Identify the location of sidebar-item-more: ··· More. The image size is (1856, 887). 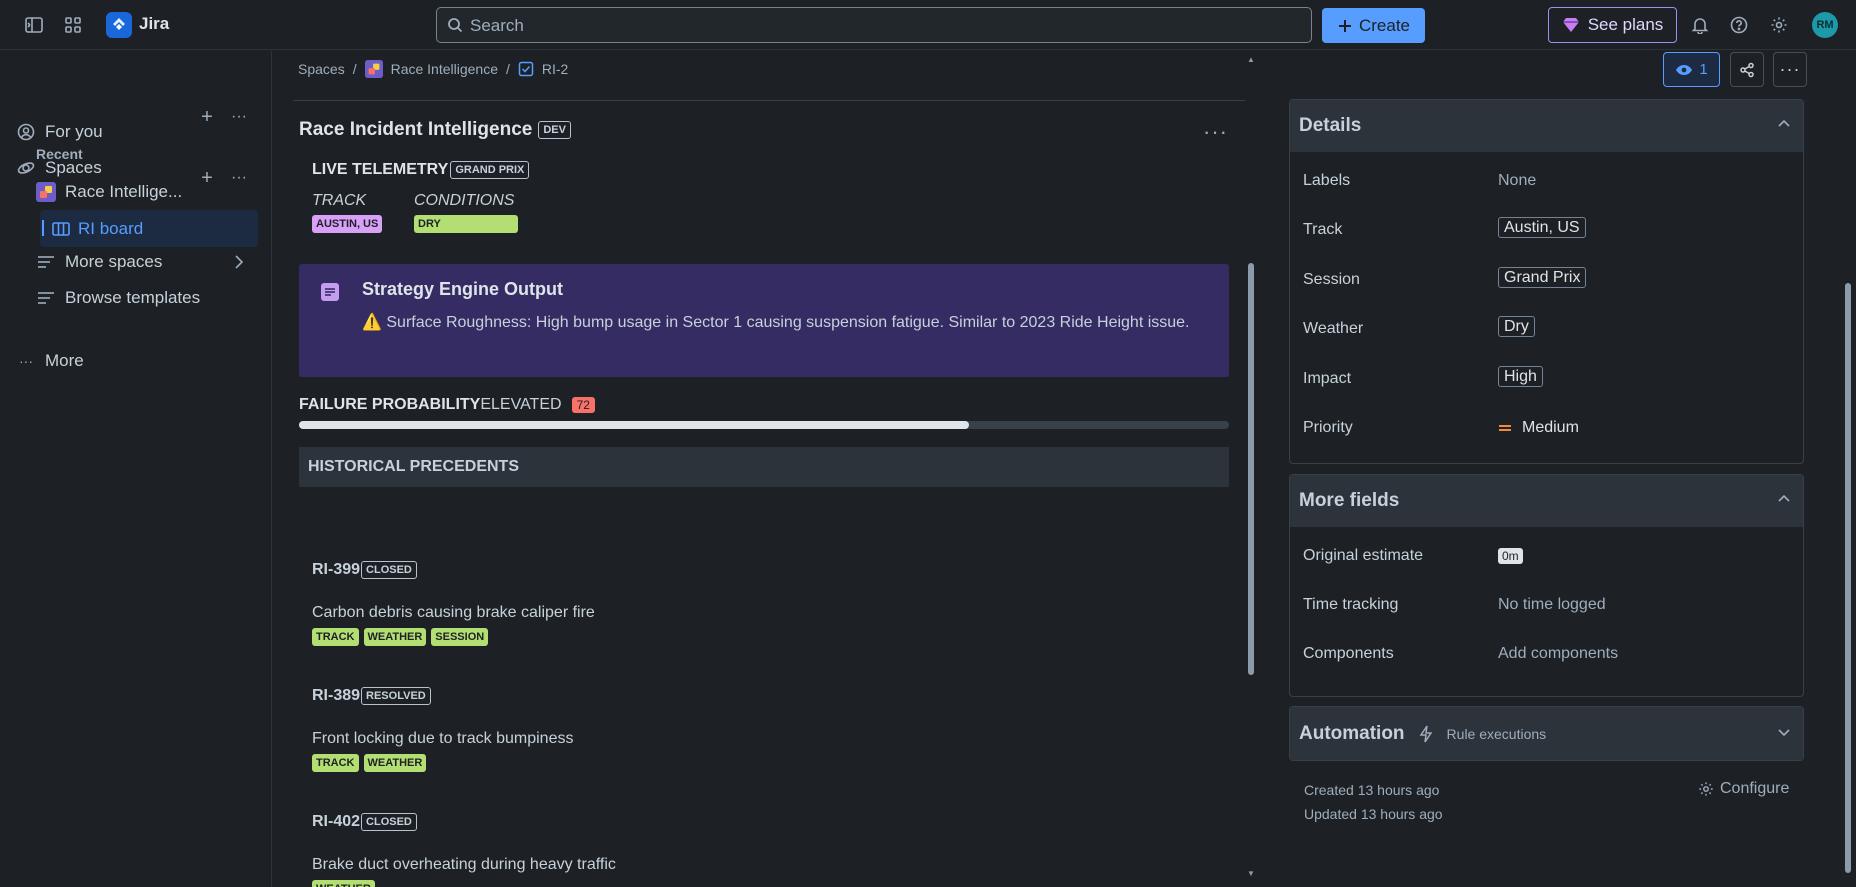
(50, 361).